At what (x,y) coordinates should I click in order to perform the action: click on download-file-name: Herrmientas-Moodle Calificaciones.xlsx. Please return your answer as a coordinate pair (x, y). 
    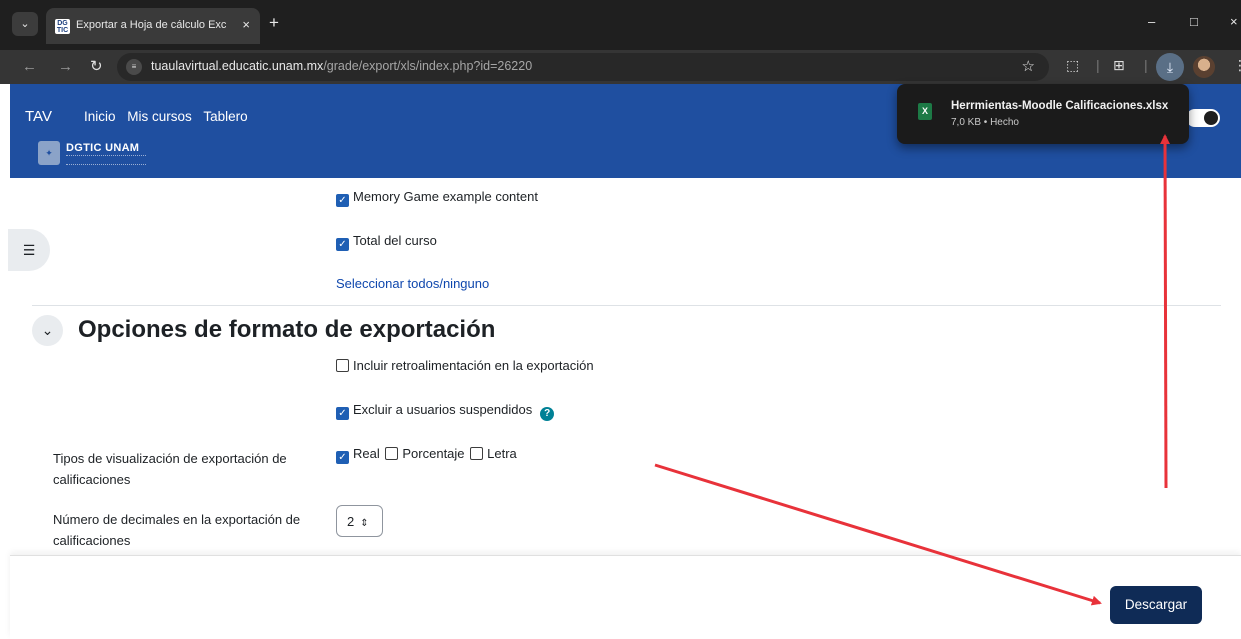
    Looking at the image, I should click on (1059, 106).